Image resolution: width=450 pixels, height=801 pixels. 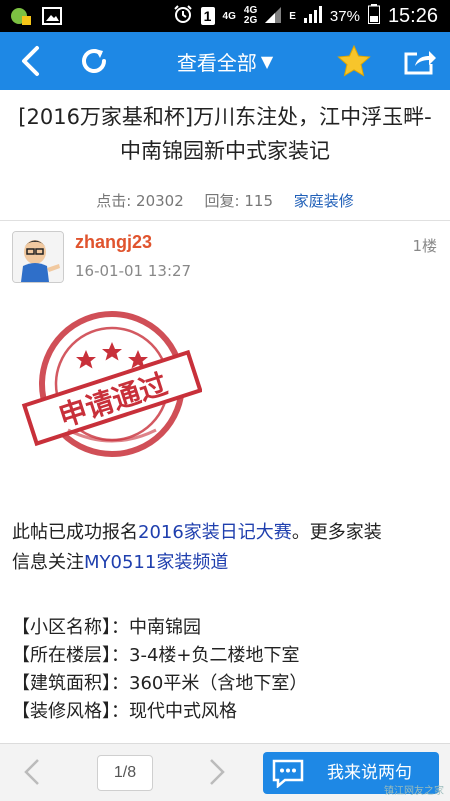 I want to click on avatar, so click(x=38, y=257).